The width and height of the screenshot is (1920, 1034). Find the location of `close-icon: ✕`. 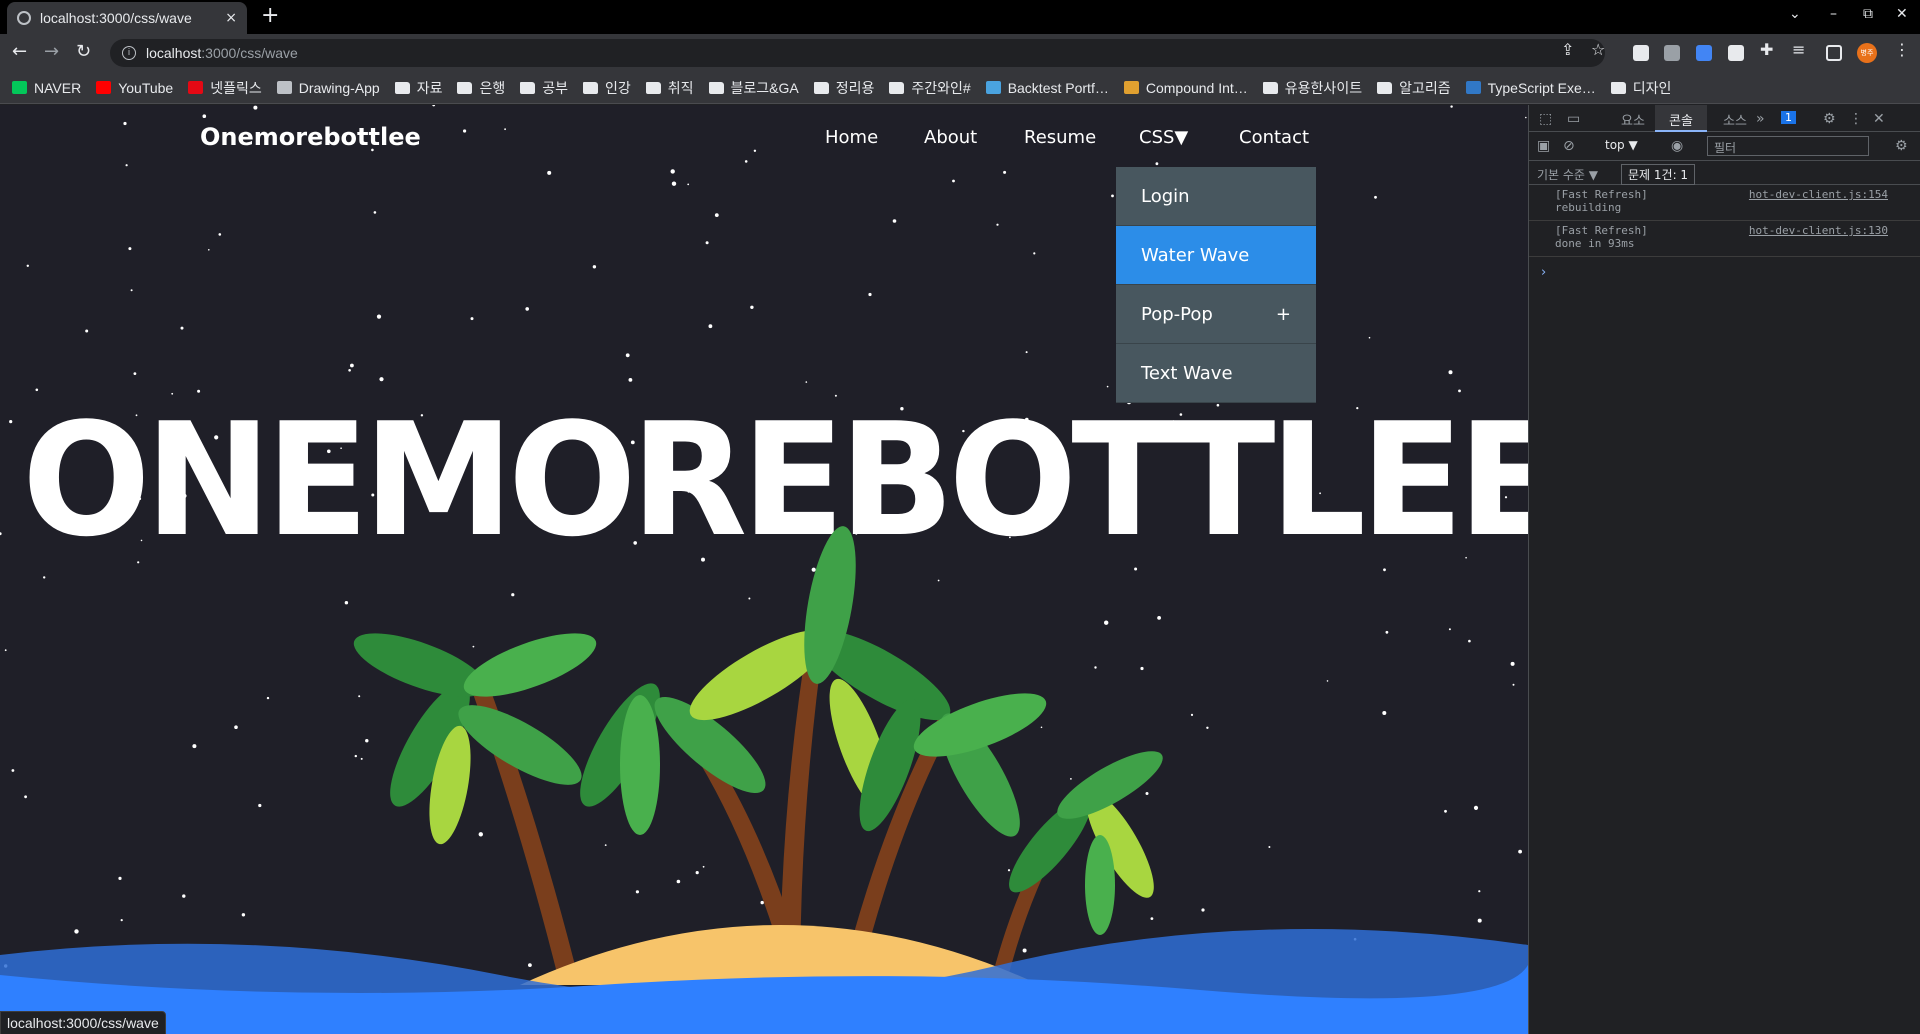

close-icon: ✕ is located at coordinates (1879, 119).